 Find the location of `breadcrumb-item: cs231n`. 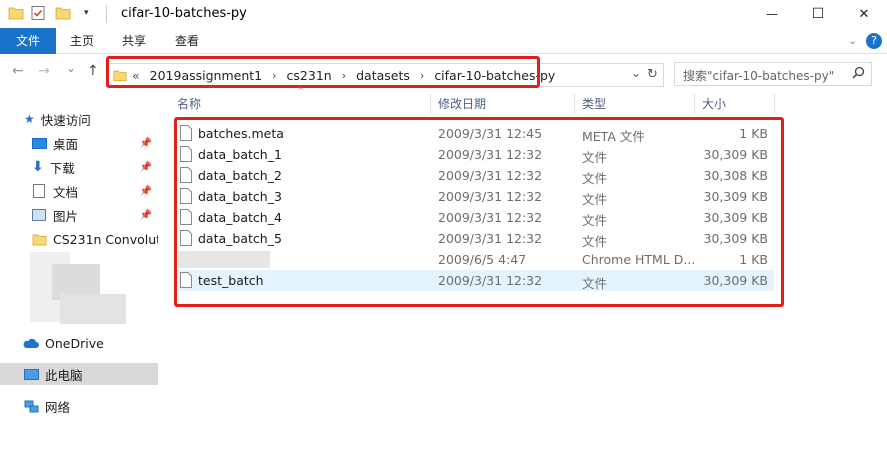

breadcrumb-item: cs231n is located at coordinates (309, 75).